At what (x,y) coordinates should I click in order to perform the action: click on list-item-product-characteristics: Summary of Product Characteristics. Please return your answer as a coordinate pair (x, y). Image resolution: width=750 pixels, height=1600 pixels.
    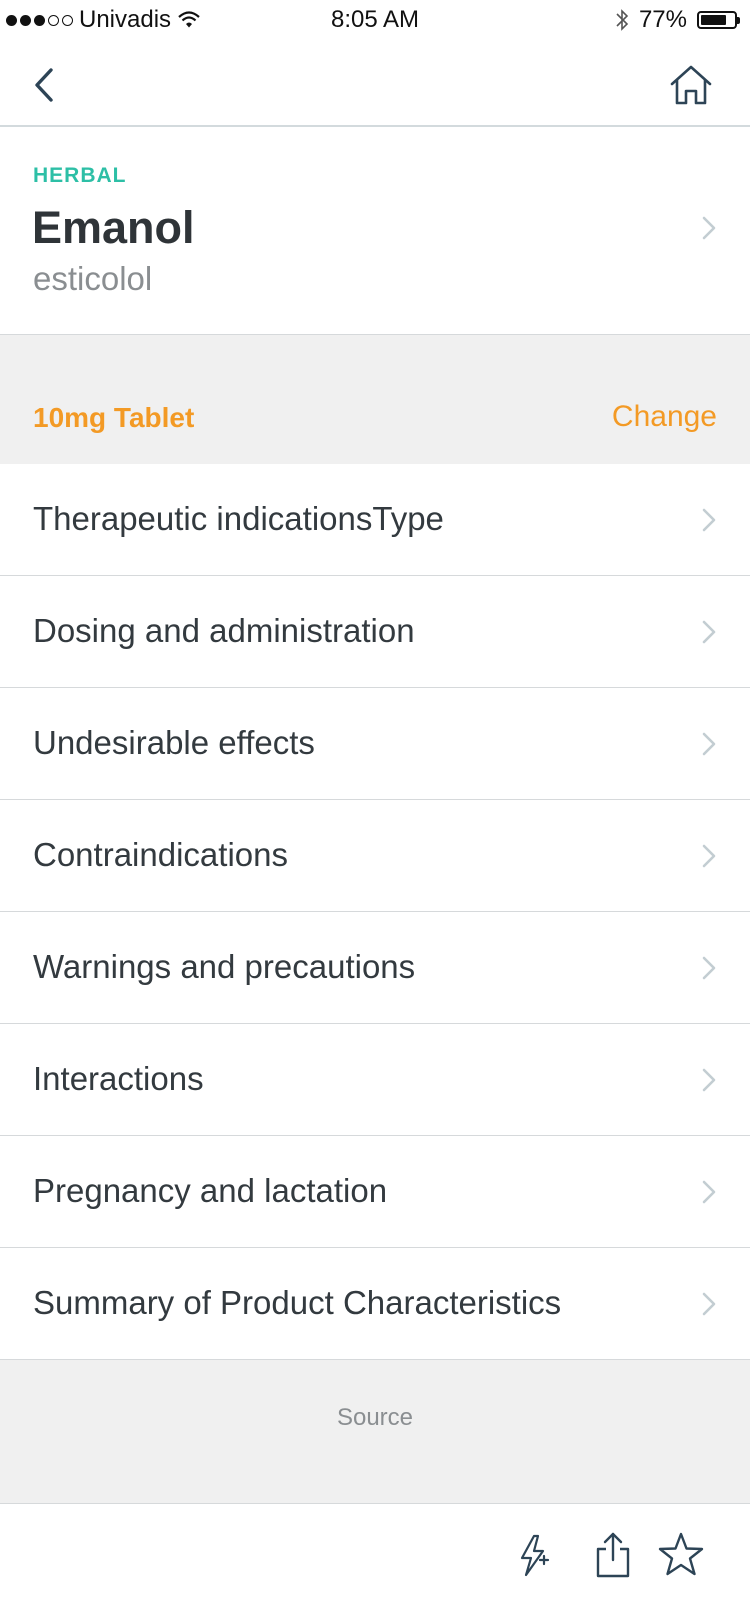
    Looking at the image, I should click on (375, 1304).